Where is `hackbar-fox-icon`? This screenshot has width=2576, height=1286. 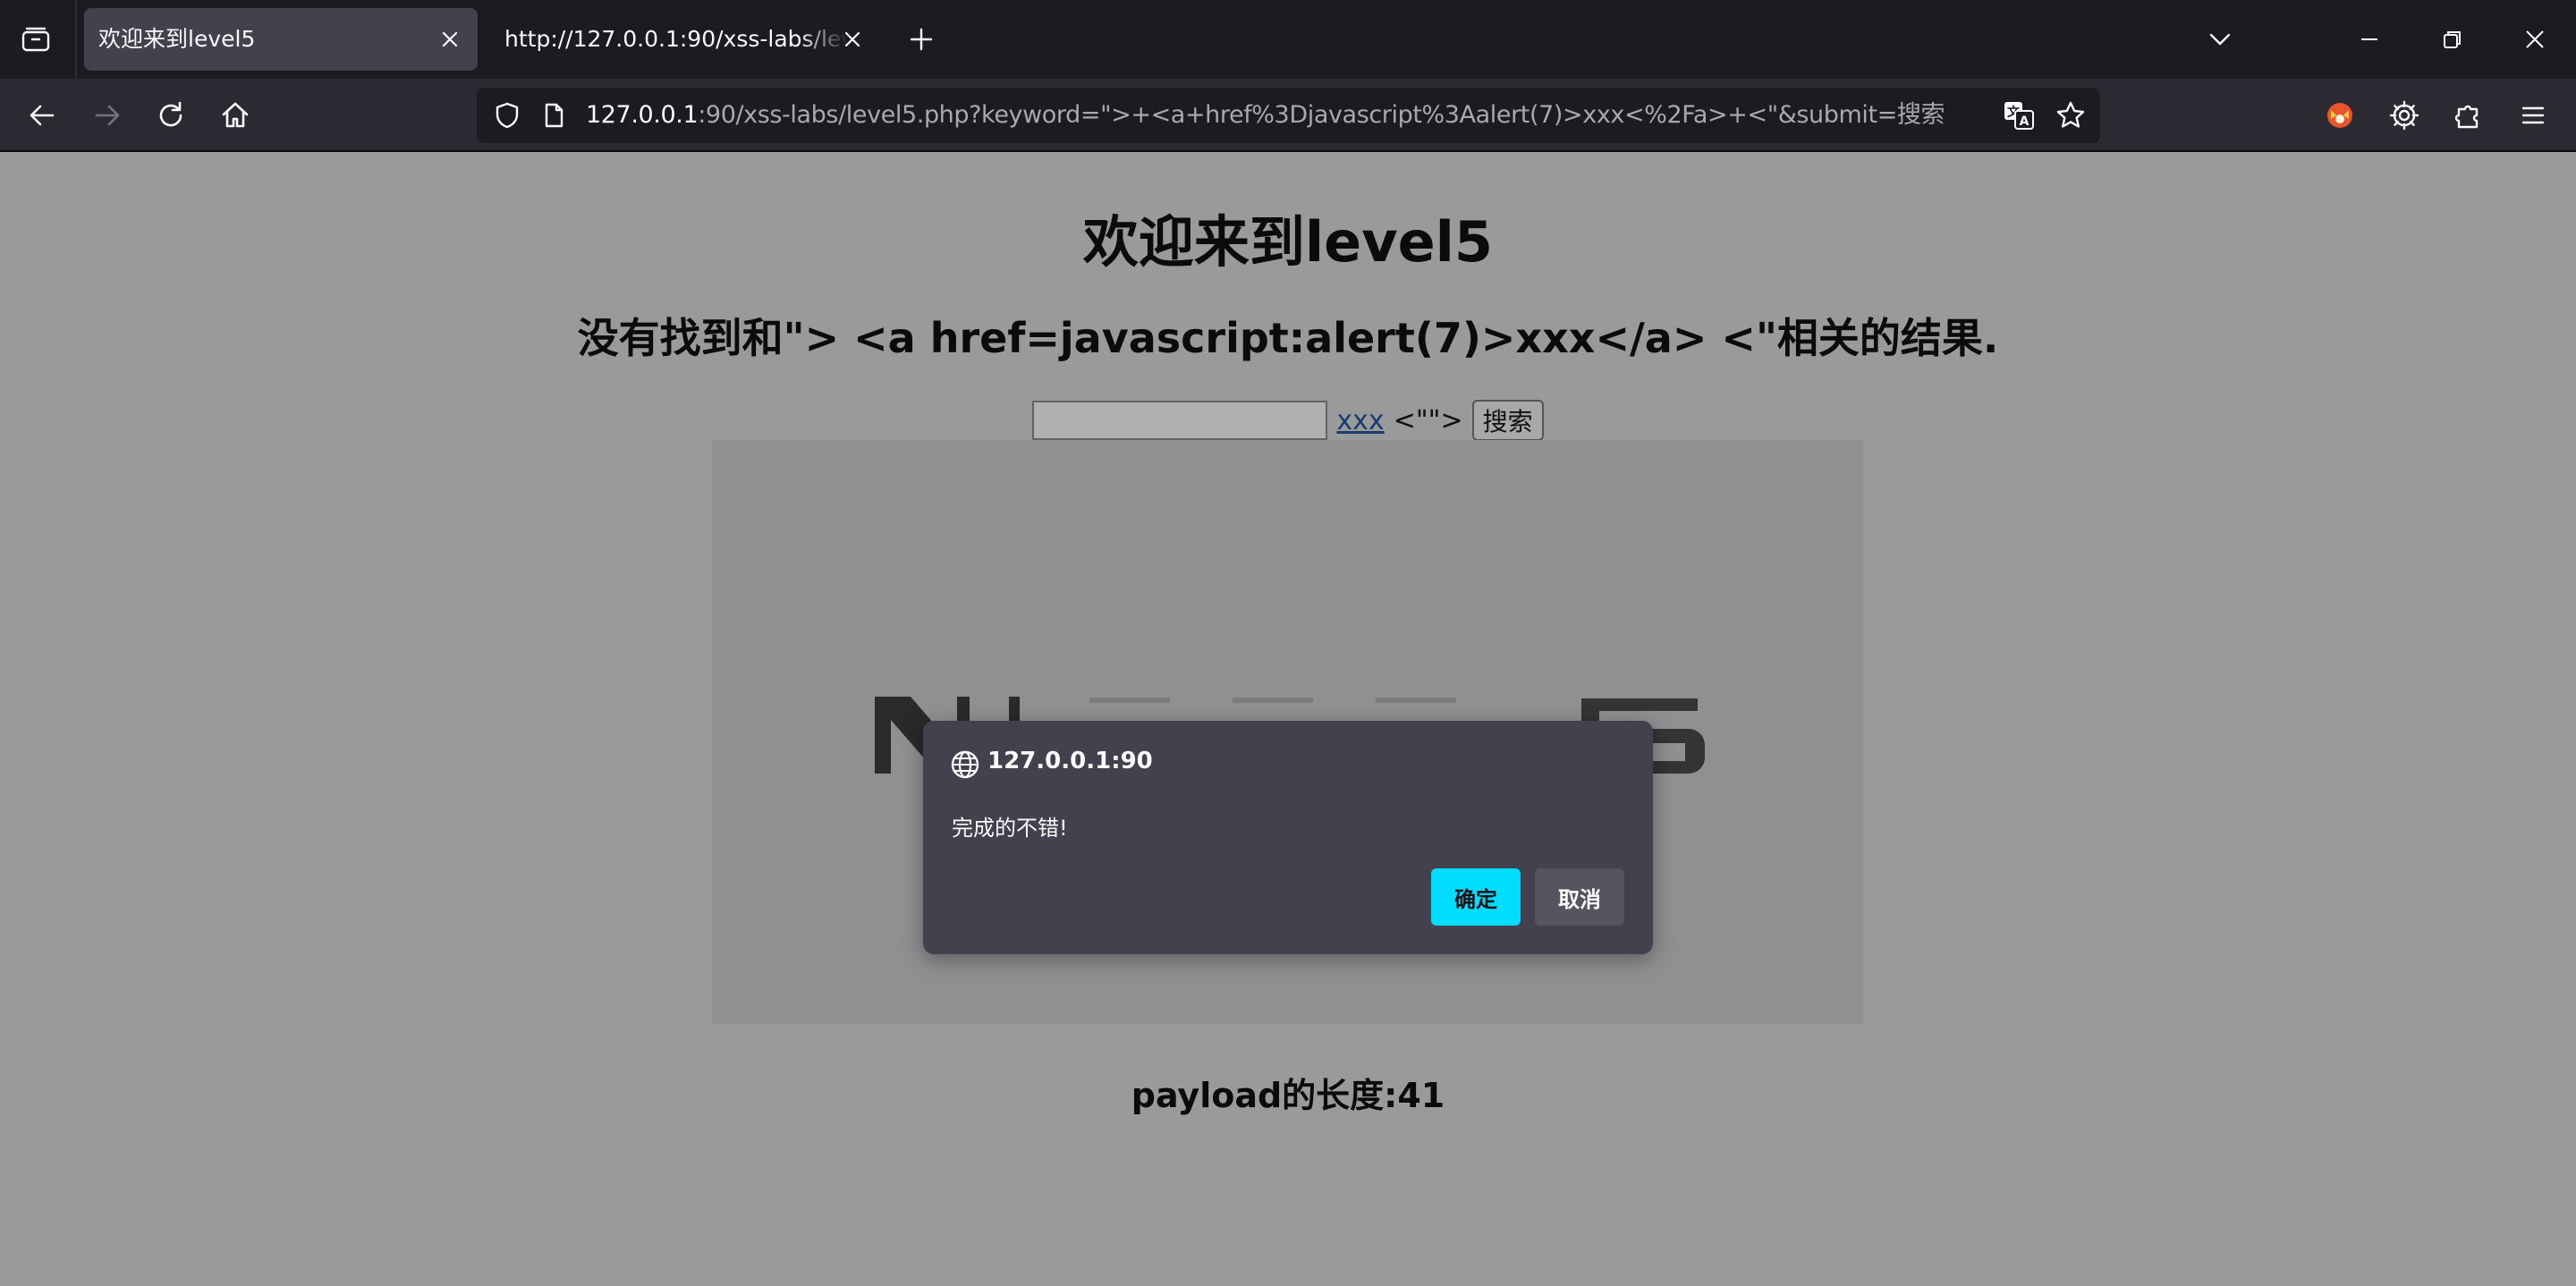
hackbar-fox-icon is located at coordinates (2339, 115).